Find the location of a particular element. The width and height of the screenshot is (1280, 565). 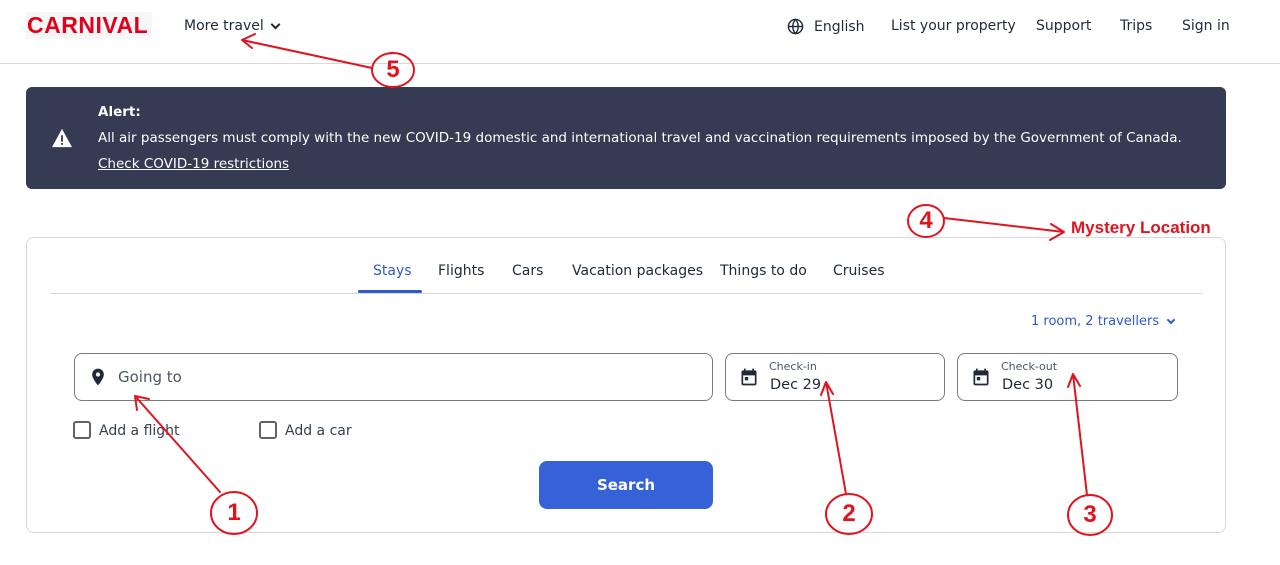

annotation-number-1: 1 is located at coordinates (234, 512).